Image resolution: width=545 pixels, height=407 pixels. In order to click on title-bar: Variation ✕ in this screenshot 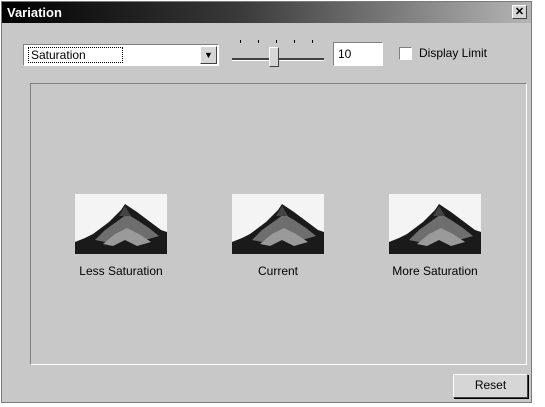, I will do `click(266, 12)`.